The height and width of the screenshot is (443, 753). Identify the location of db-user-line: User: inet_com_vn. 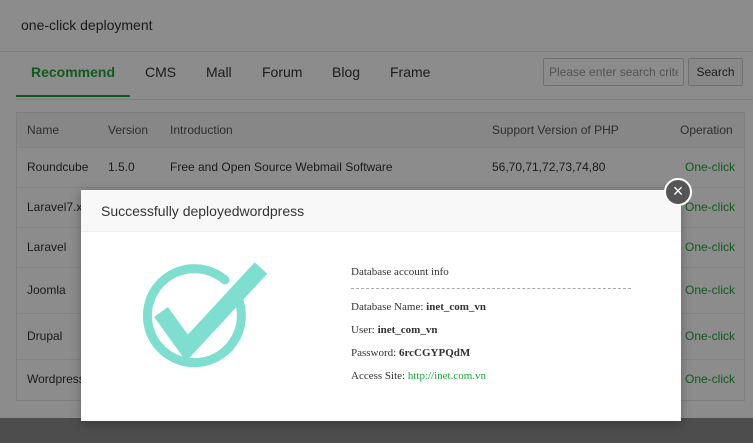
(491, 330).